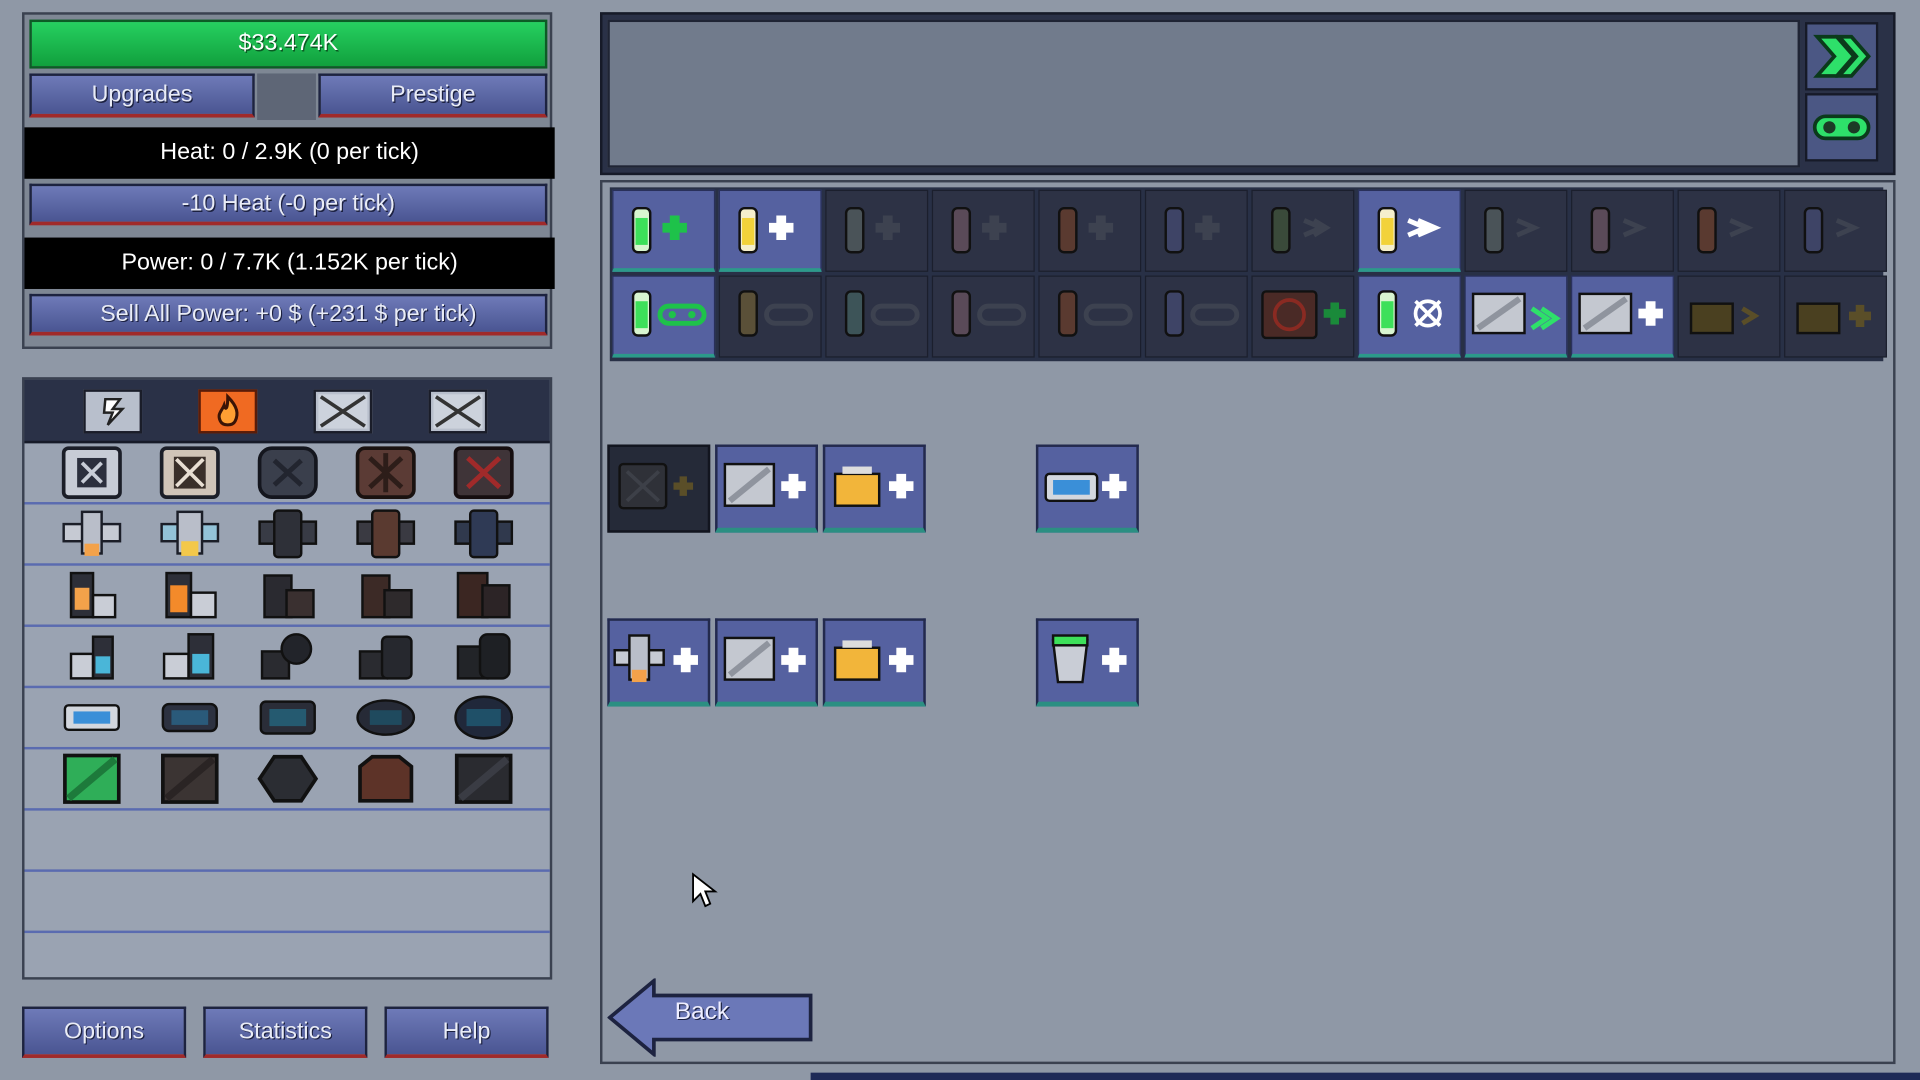 The height and width of the screenshot is (1080, 1920). What do you see at coordinates (466, 1032) in the screenshot?
I see `help-button: Help` at bounding box center [466, 1032].